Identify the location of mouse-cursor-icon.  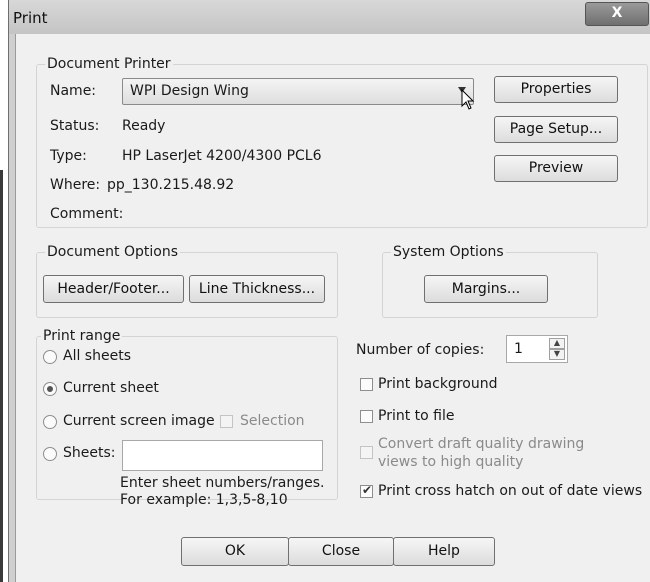
(468, 99).